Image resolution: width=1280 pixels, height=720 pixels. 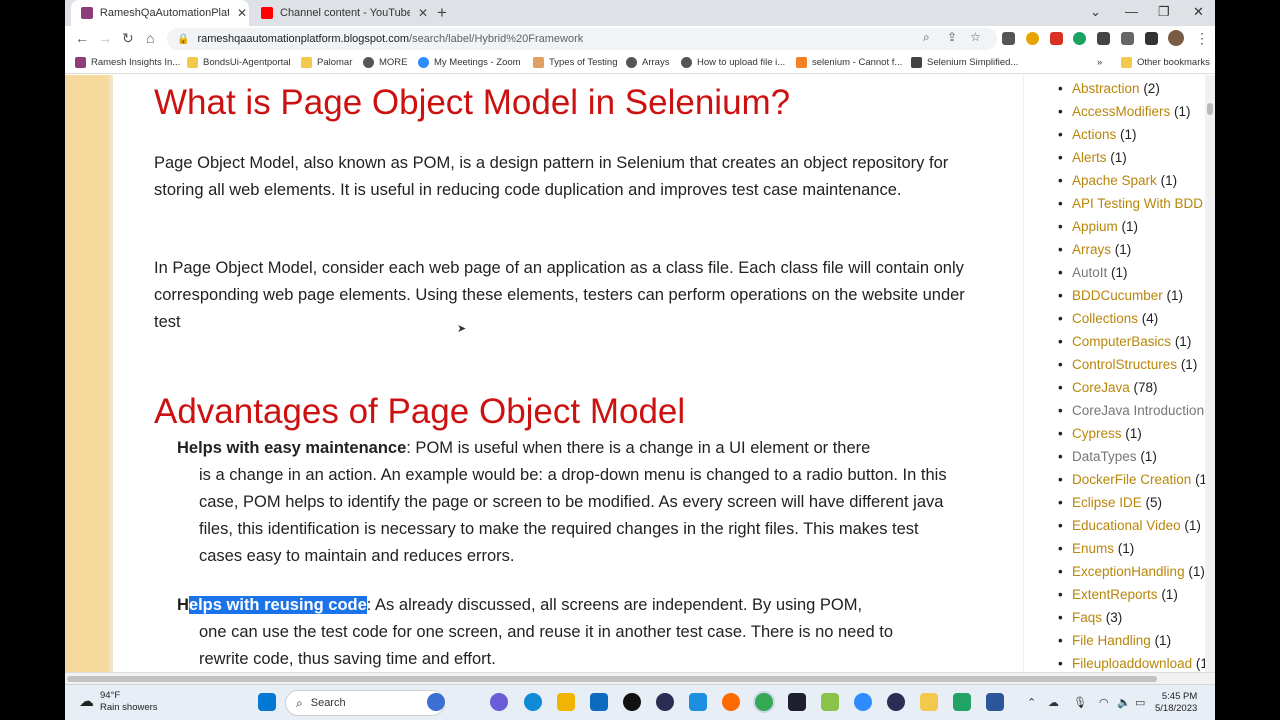 I want to click on other-bookmarks: Other bookmarks, so click(x=1165, y=62).